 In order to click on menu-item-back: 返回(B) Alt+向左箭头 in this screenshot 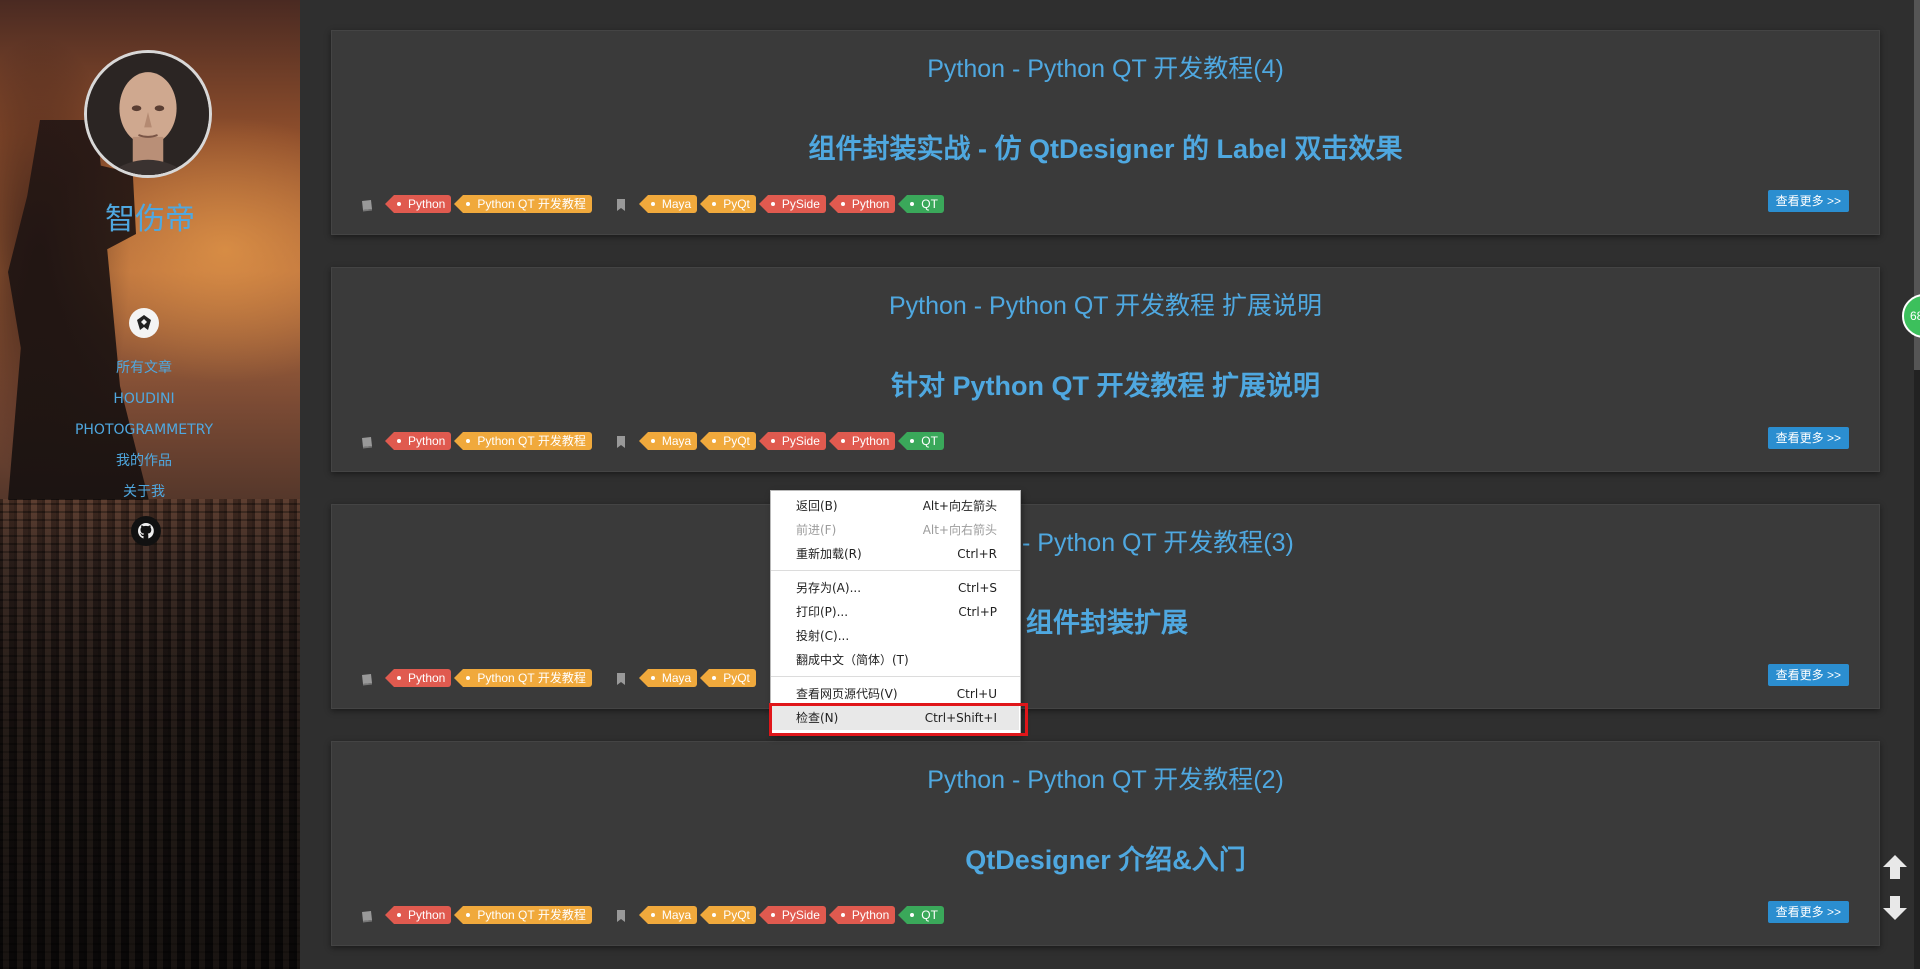, I will do `click(895, 506)`.